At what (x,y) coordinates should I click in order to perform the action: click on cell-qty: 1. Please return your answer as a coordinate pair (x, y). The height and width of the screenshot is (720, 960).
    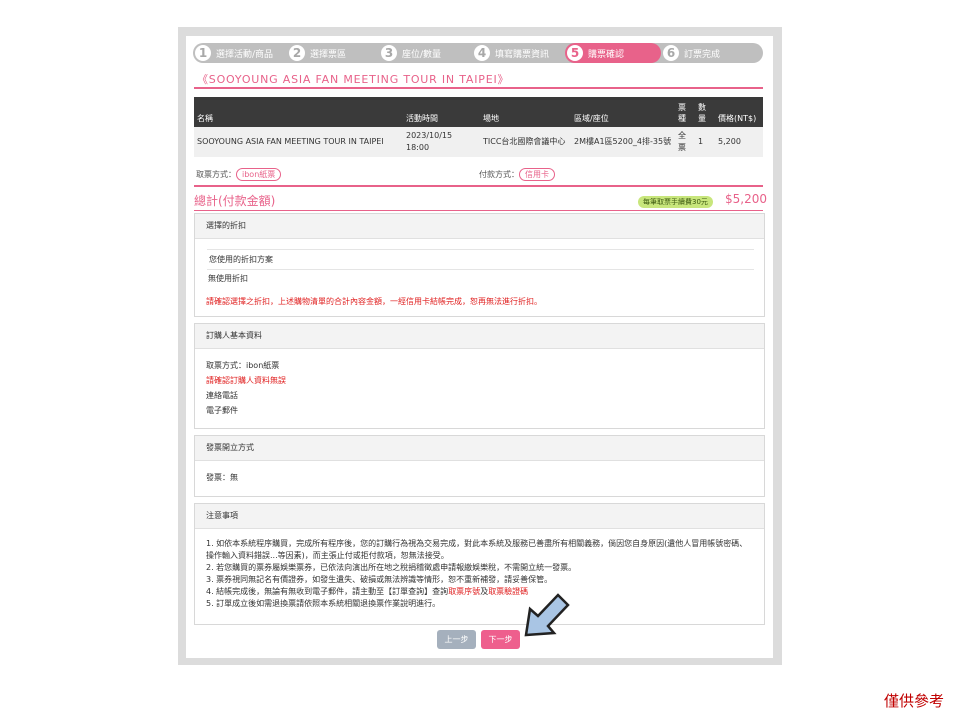
    Looking at the image, I should click on (705, 142).